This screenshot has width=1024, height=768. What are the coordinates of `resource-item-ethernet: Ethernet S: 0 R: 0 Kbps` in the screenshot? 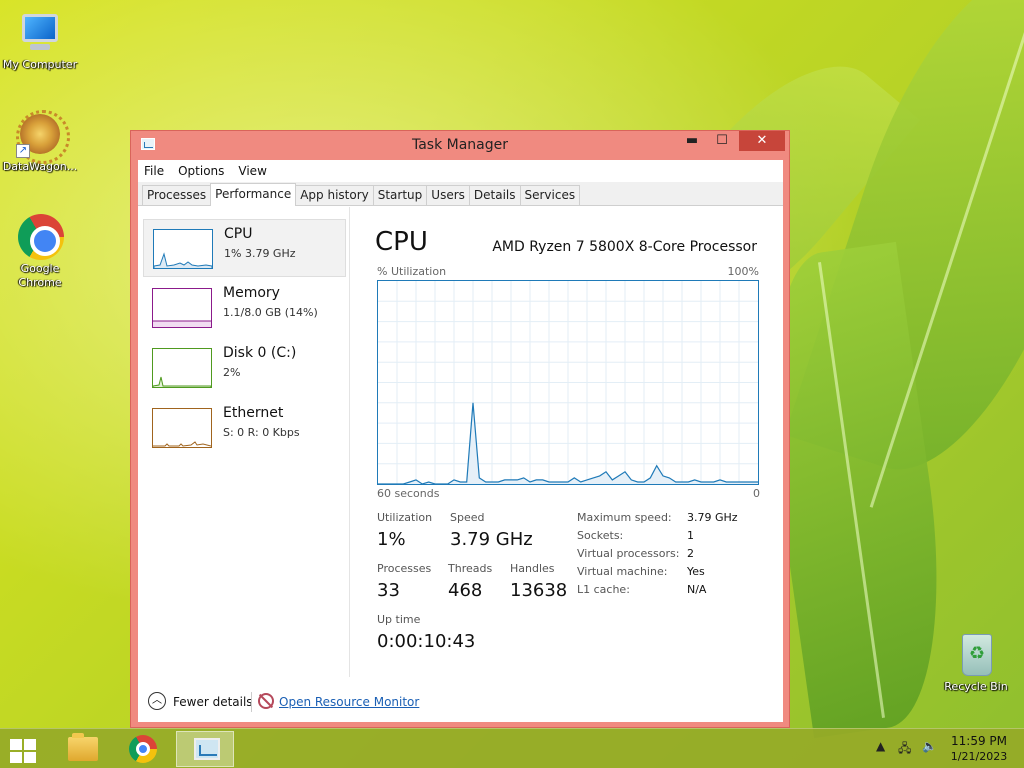 It's located at (244, 428).